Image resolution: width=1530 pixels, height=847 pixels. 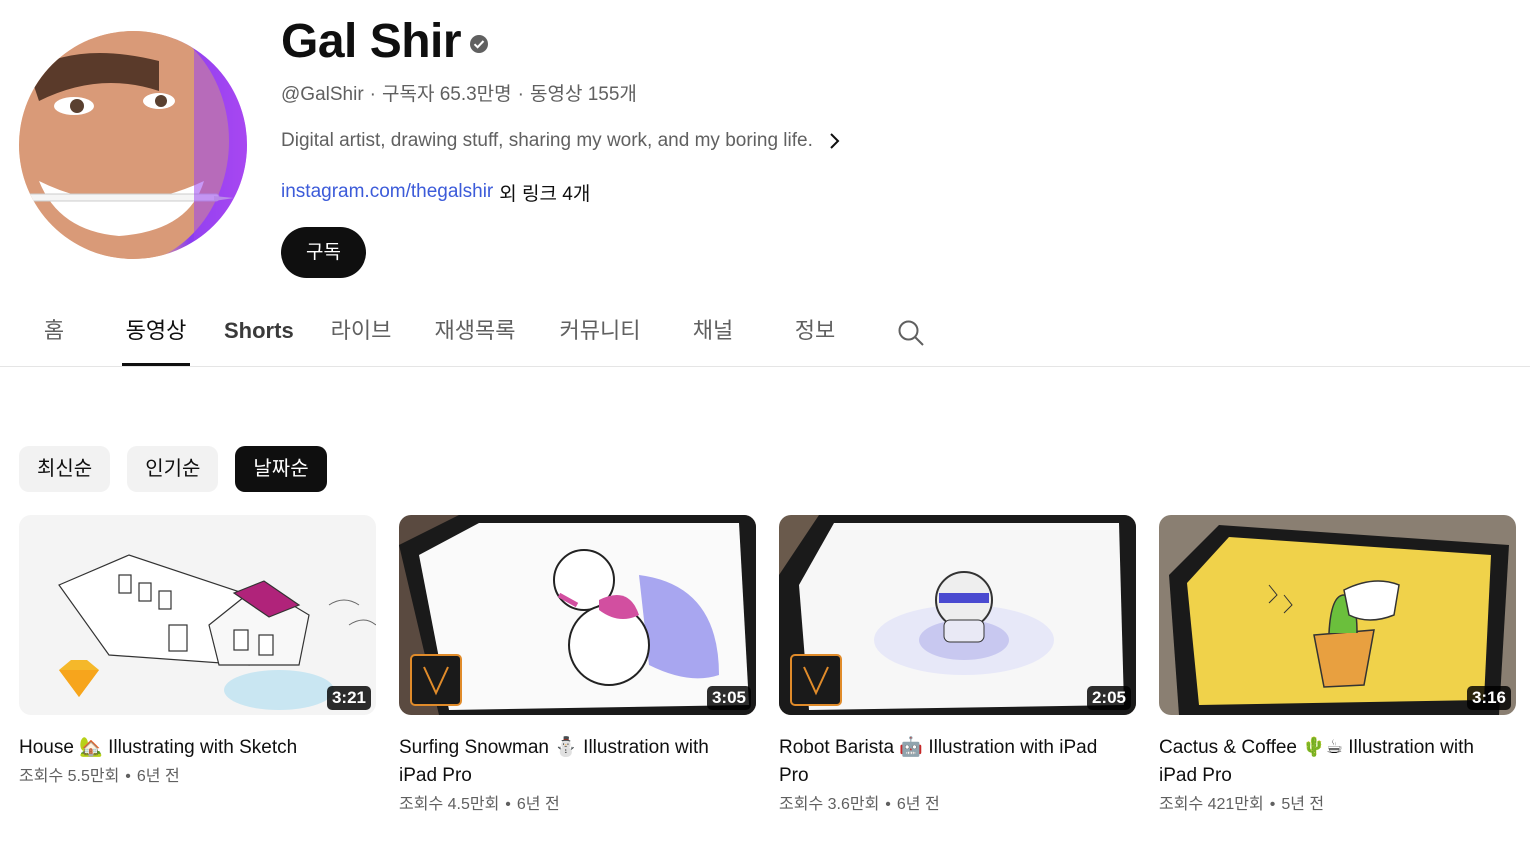 I want to click on video-meta: 조회수 421만회 • 5년 전, so click(x=1337, y=805).